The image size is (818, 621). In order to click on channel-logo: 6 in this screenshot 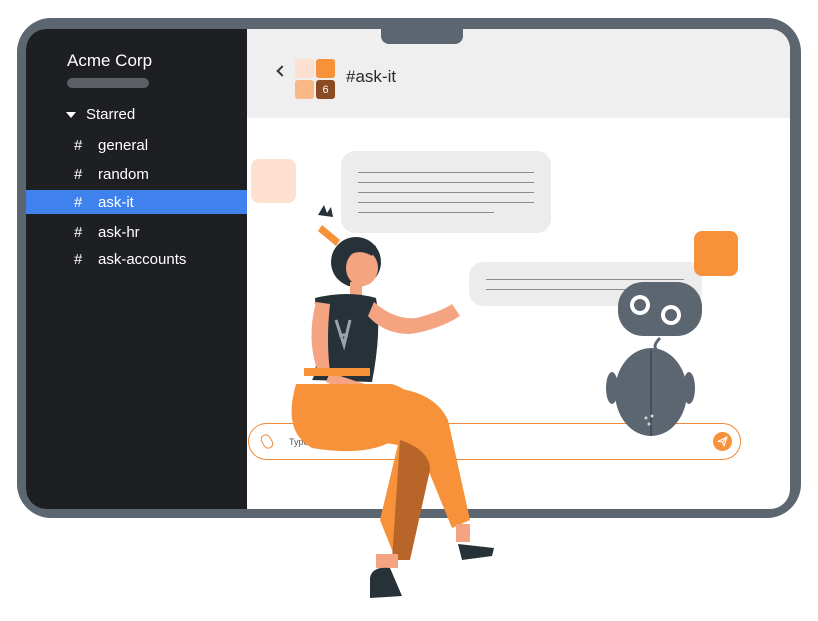, I will do `click(315, 79)`.